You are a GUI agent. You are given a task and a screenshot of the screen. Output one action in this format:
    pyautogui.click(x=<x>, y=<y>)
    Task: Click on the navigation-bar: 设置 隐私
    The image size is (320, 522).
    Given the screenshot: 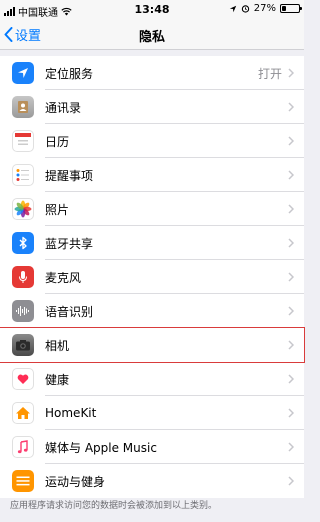 What is the action you would take?
    pyautogui.click(x=152, y=35)
    